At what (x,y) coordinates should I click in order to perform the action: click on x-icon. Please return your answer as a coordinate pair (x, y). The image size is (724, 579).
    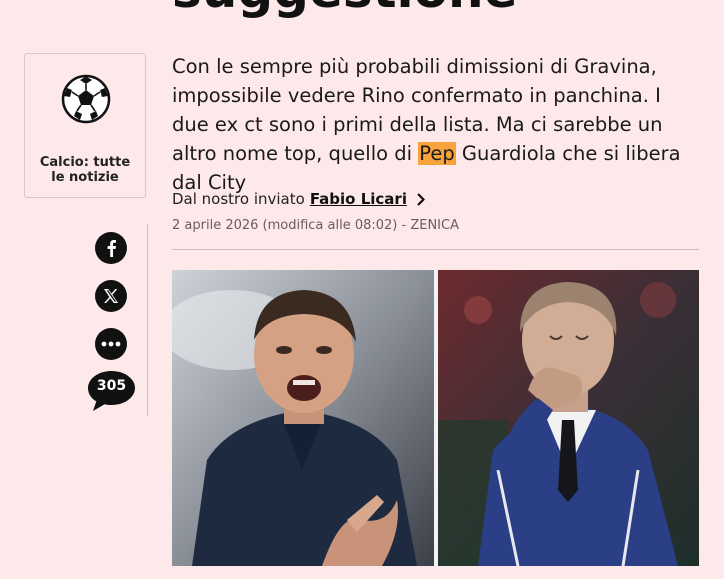
    Looking at the image, I should click on (111, 296).